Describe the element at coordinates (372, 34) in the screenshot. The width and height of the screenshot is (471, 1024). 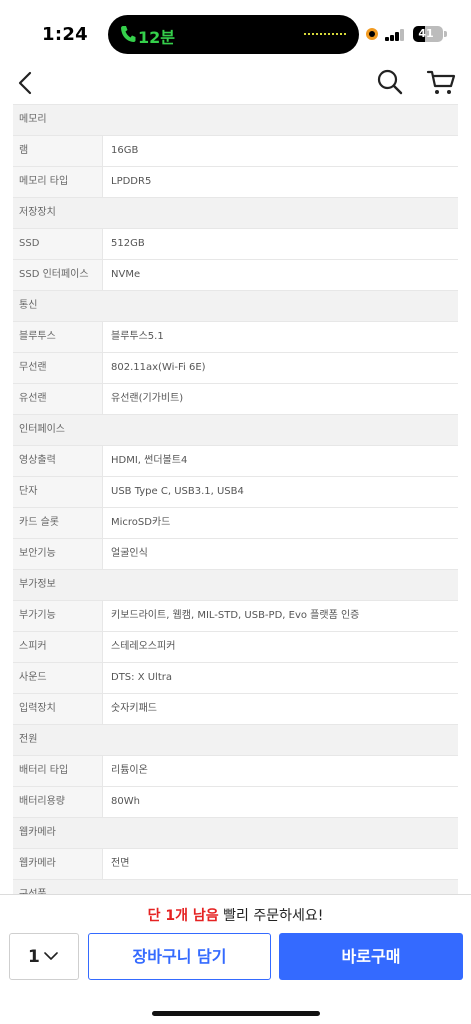
I see `recording-indicator-icon` at that location.